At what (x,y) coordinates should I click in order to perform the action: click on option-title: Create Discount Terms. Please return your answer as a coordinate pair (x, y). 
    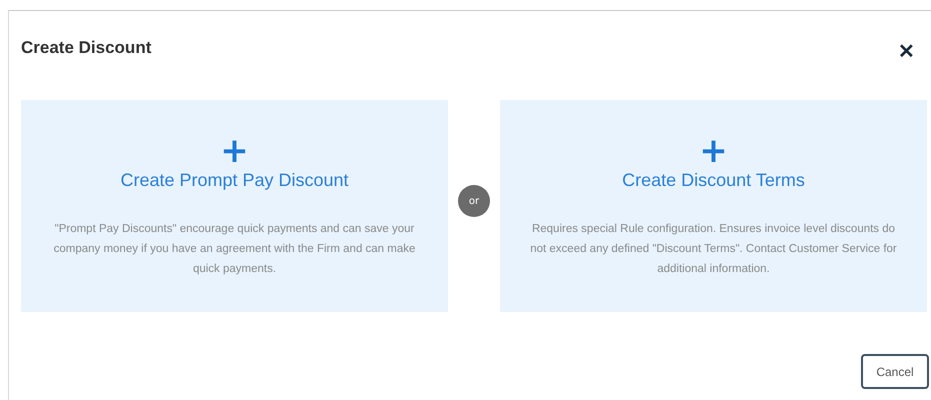
    Looking at the image, I should click on (713, 180).